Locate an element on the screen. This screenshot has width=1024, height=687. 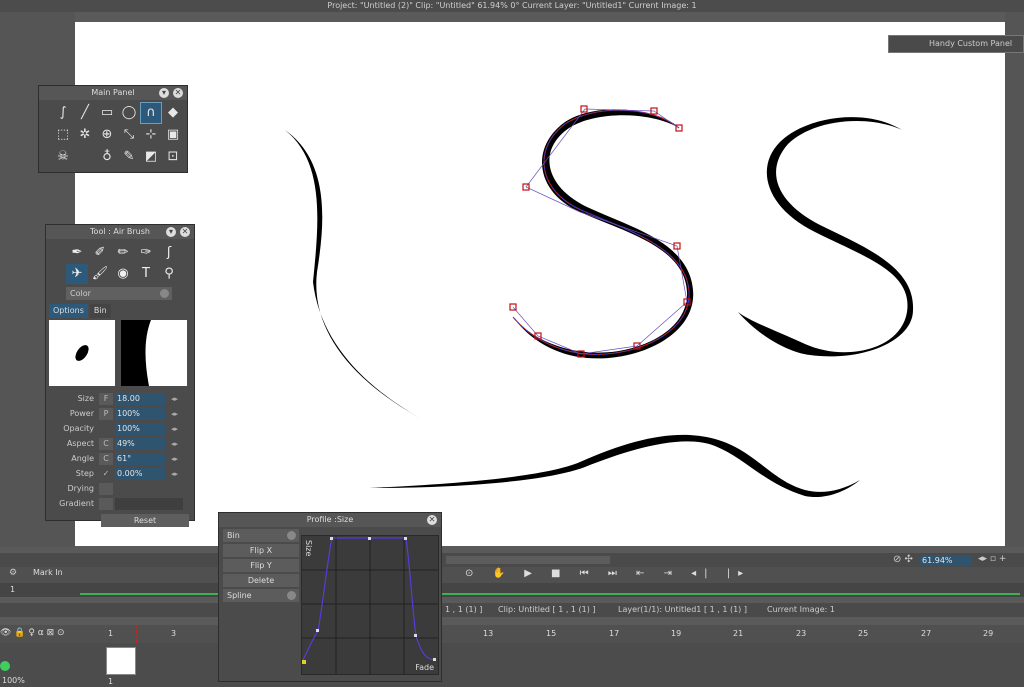
brush-tool-icon: ∫ is located at coordinates (63, 113).